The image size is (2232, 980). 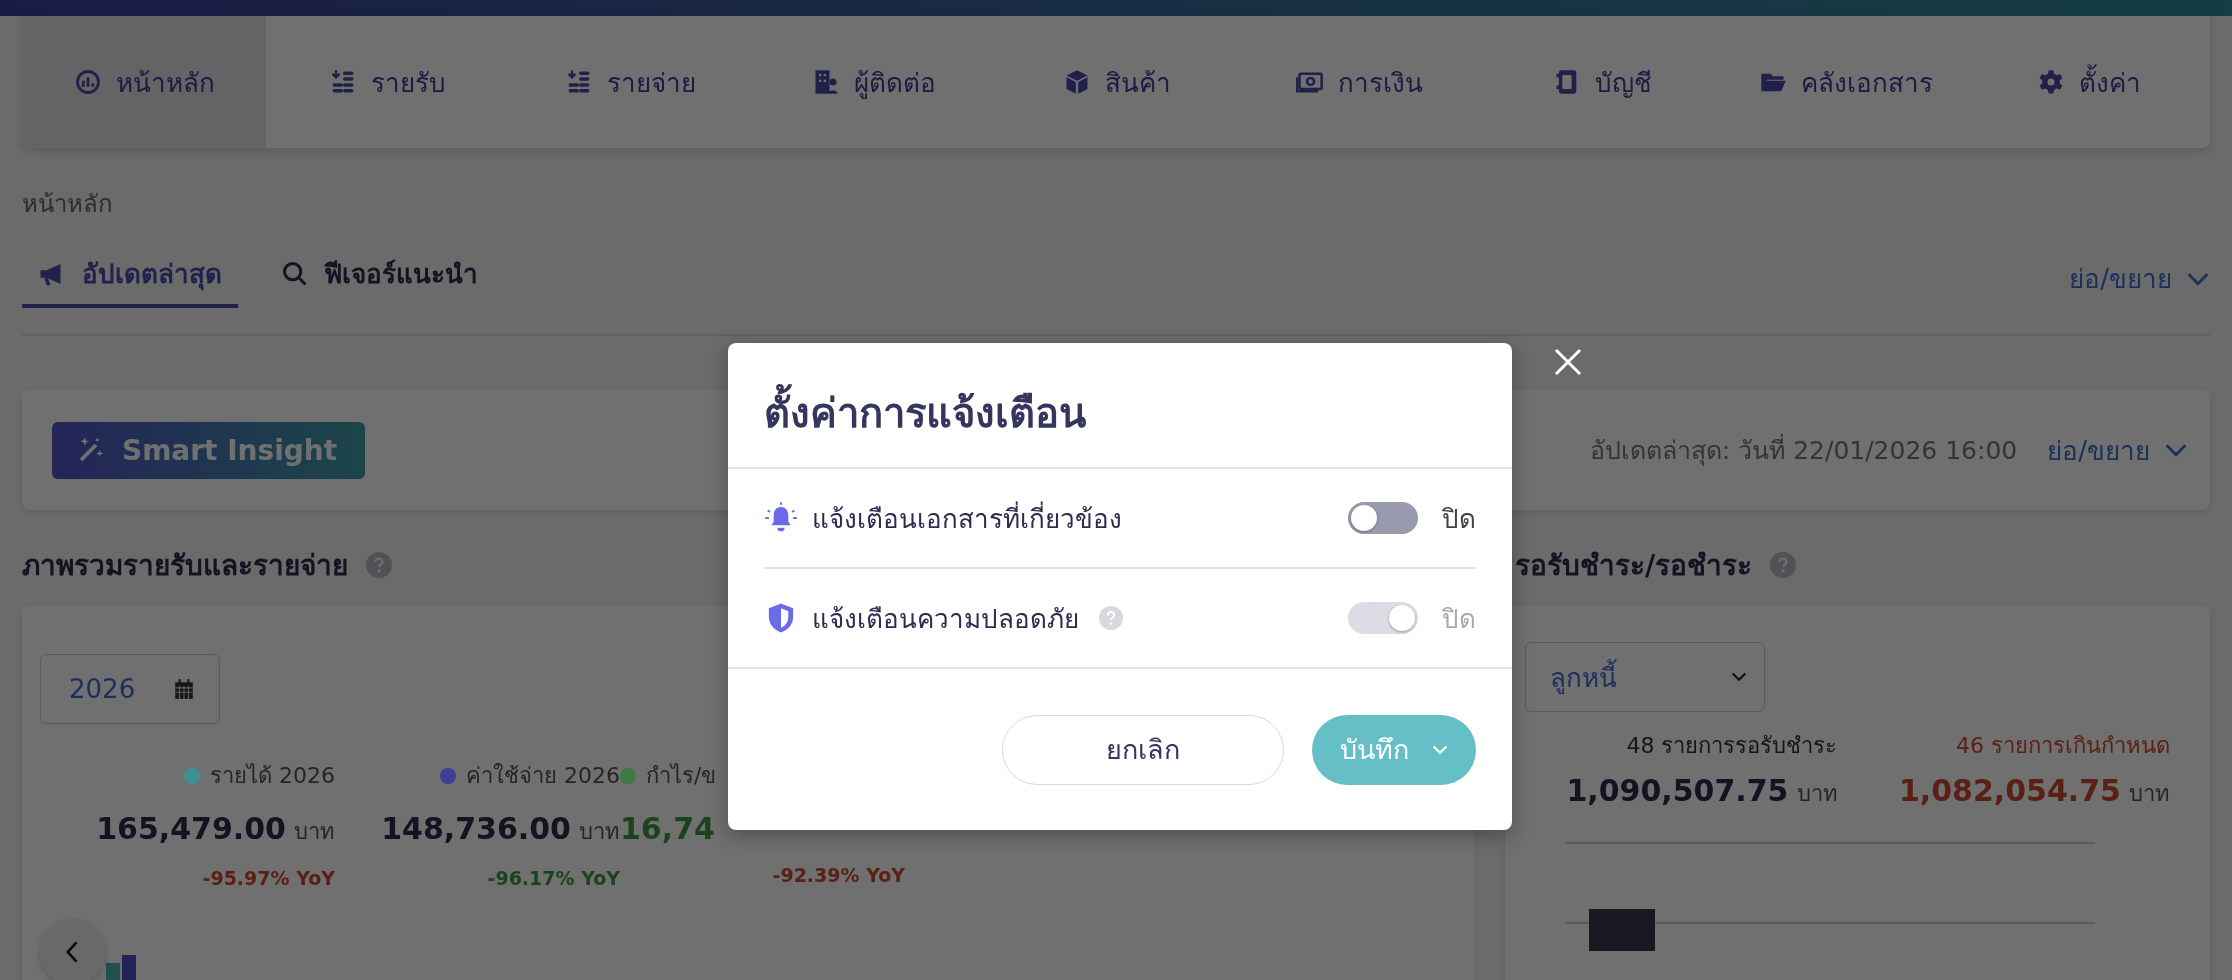 I want to click on save-button: บันทึก, so click(x=1394, y=749).